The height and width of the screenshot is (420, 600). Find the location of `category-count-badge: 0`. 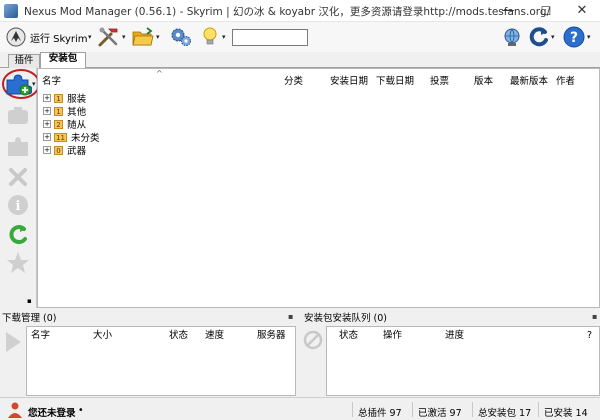

category-count-badge: 0 is located at coordinates (59, 150).